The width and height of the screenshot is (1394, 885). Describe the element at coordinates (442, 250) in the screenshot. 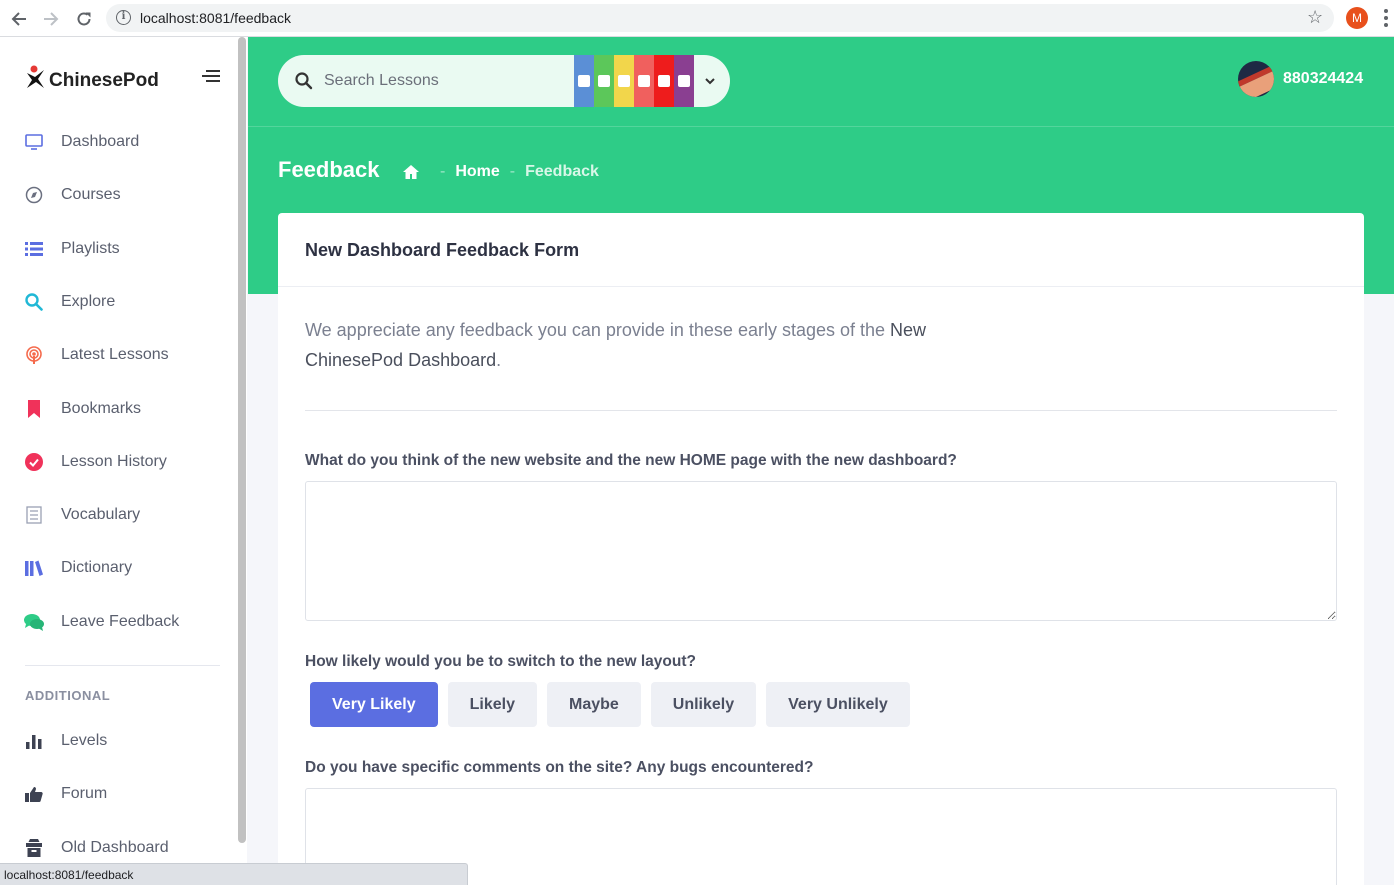

I see `form-title: New Dashboard Feedback Form` at that location.